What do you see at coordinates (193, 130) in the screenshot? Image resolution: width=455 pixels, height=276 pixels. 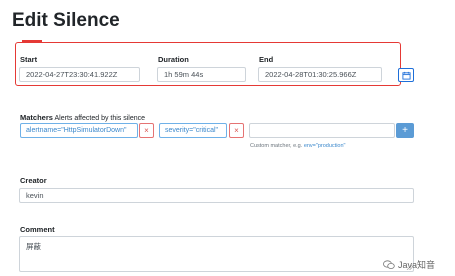 I see `matcher-chip: severity="critical"` at bounding box center [193, 130].